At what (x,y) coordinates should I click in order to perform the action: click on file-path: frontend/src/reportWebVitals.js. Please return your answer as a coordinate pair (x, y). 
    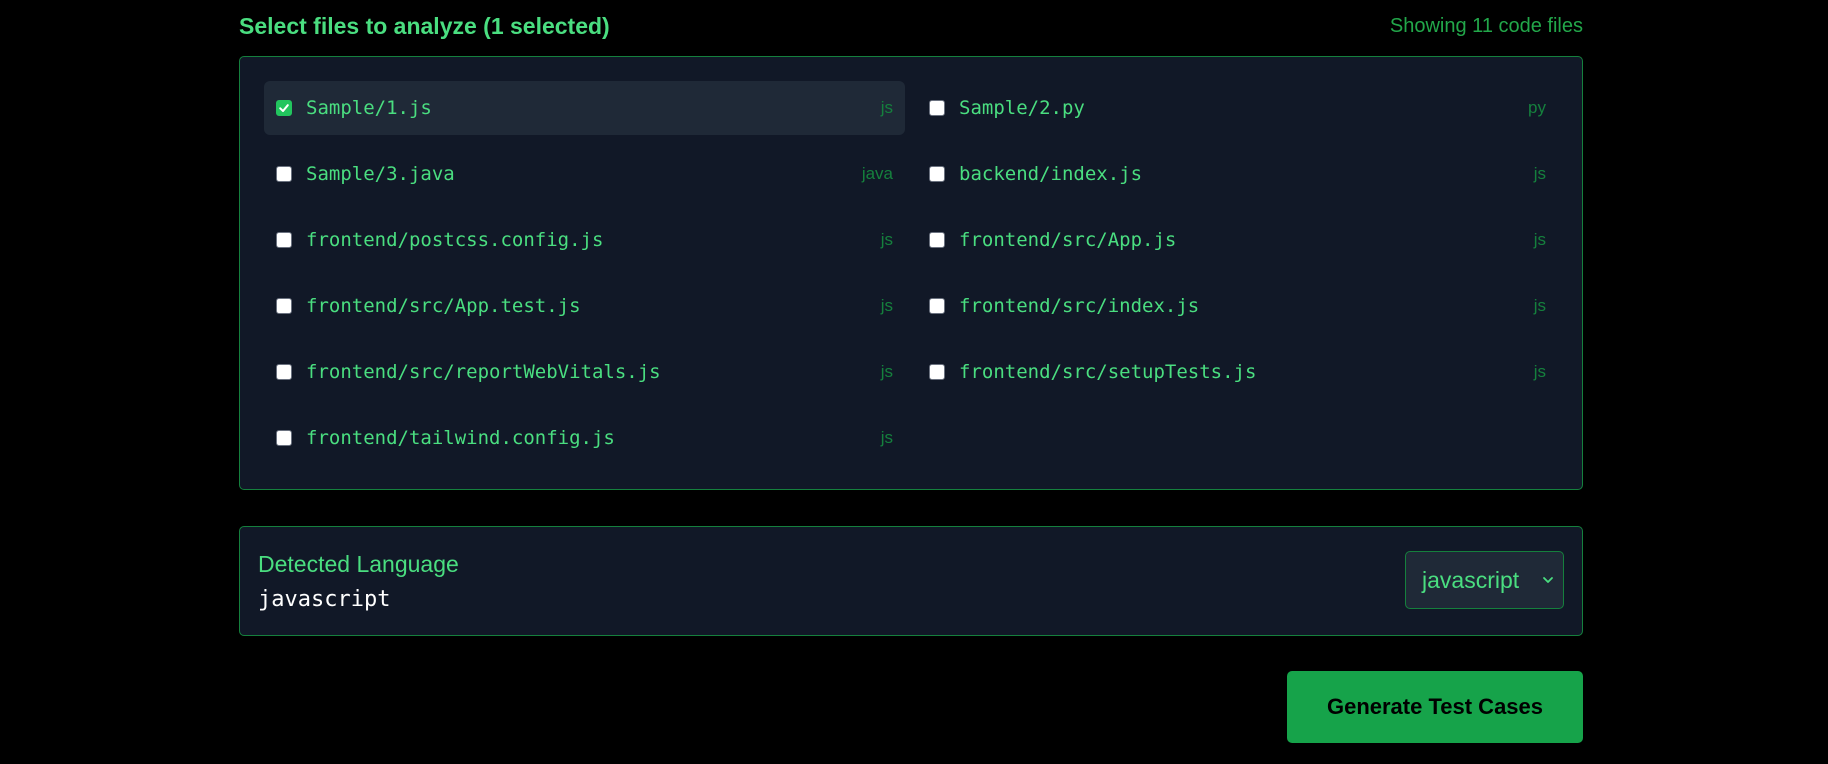
    Looking at the image, I should click on (483, 372).